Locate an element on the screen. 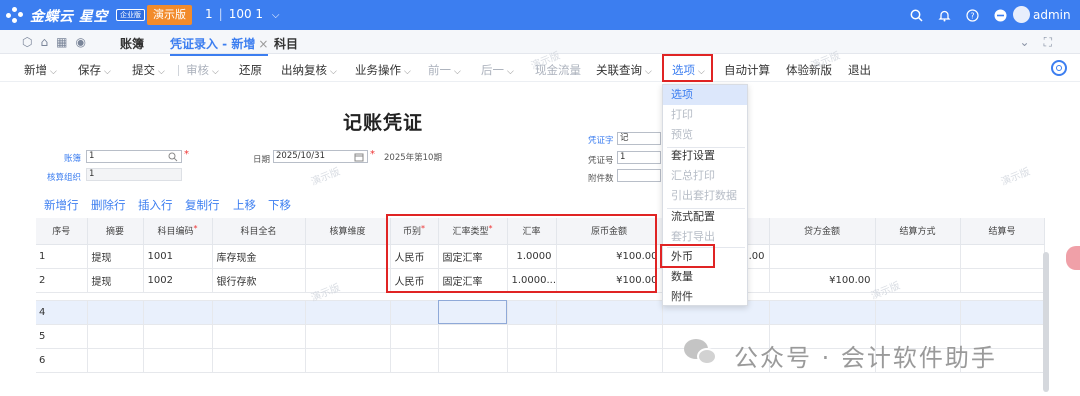  column-header: 摘要 is located at coordinates (115, 231).